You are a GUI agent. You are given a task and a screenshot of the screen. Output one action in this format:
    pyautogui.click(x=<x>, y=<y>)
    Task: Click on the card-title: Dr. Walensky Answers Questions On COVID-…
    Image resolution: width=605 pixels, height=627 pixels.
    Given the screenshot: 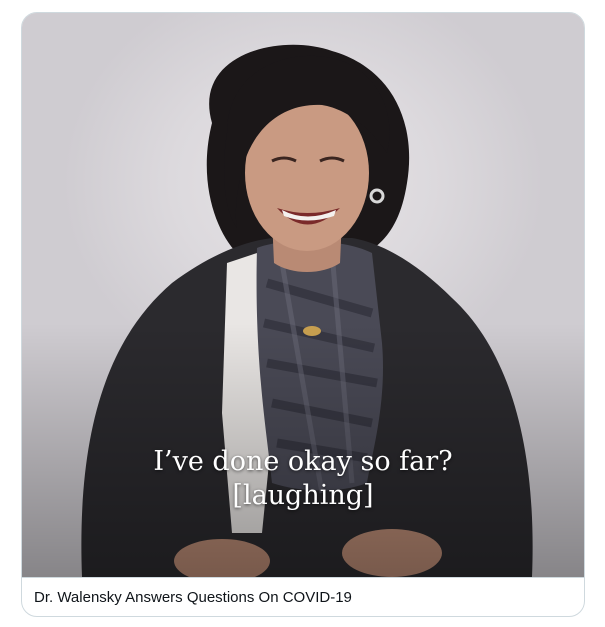 What is the action you would take?
    pyautogui.click(x=193, y=597)
    